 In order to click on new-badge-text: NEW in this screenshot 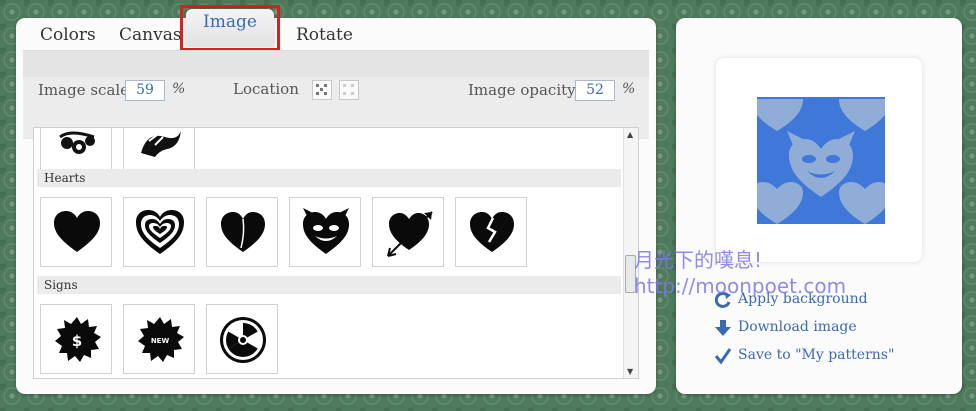, I will do `click(160, 341)`.